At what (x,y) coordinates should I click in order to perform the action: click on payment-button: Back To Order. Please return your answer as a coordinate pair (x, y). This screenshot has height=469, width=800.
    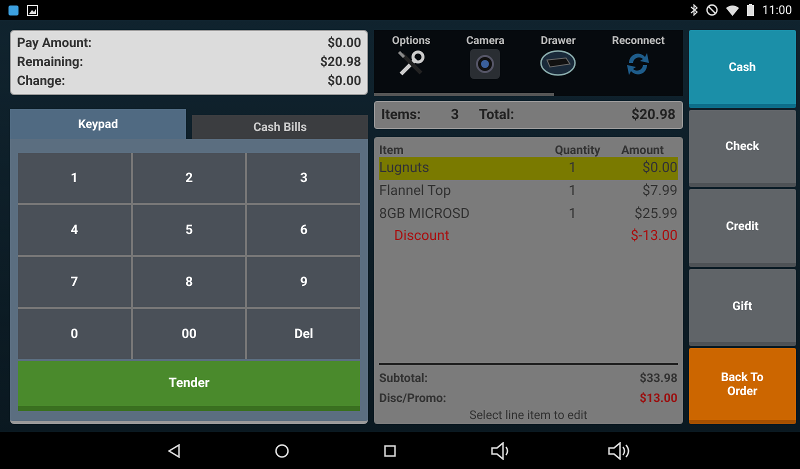
    Looking at the image, I should click on (742, 386).